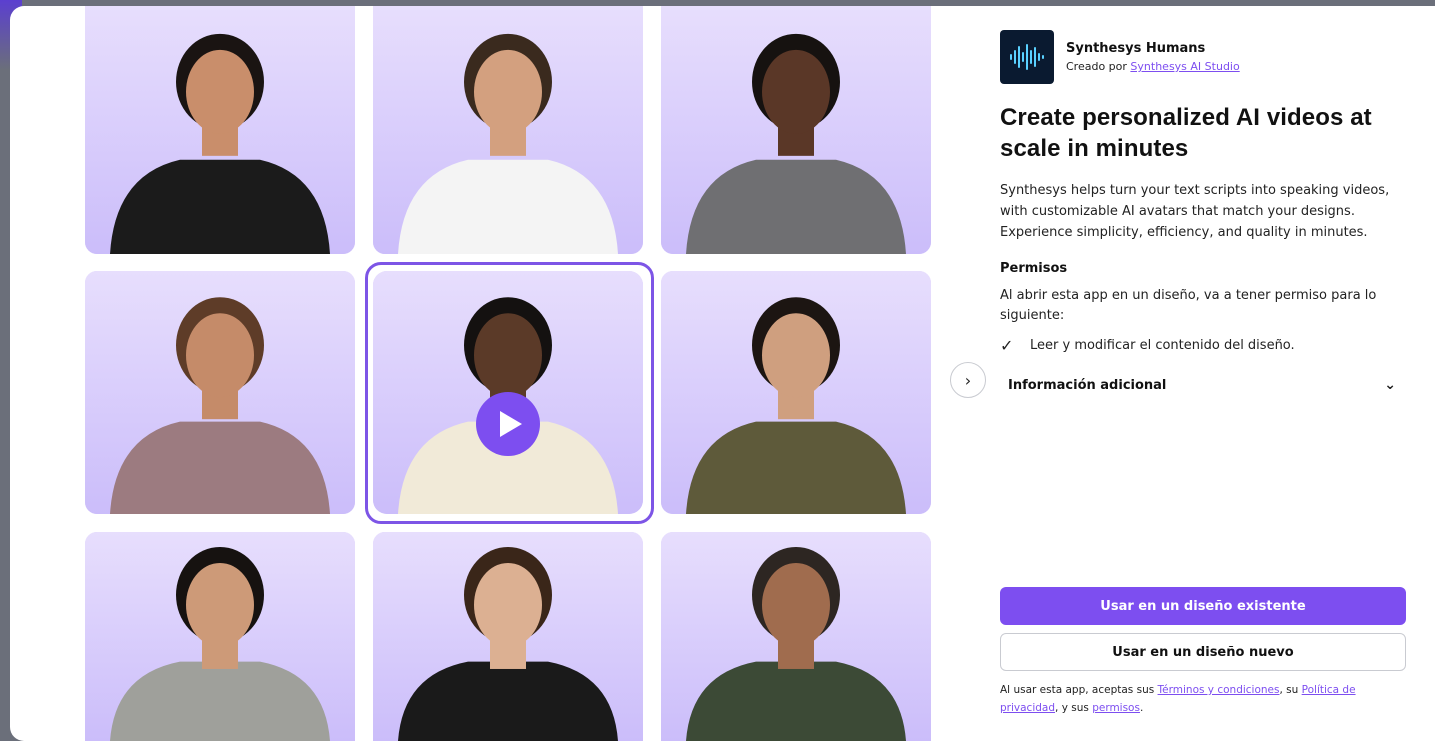 Image resolution: width=1435 pixels, height=741 pixels. I want to click on additional-info-label: Información adicional, so click(1087, 385).